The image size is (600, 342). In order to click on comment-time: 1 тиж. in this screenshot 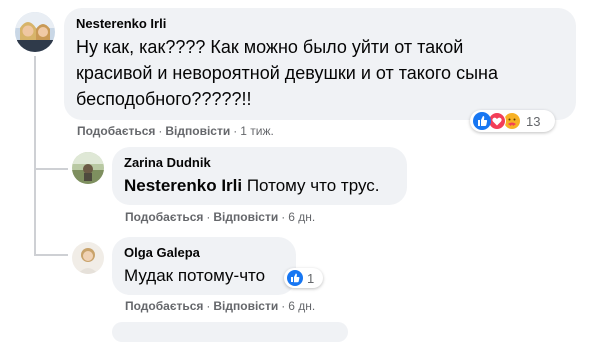, I will do `click(257, 131)`.